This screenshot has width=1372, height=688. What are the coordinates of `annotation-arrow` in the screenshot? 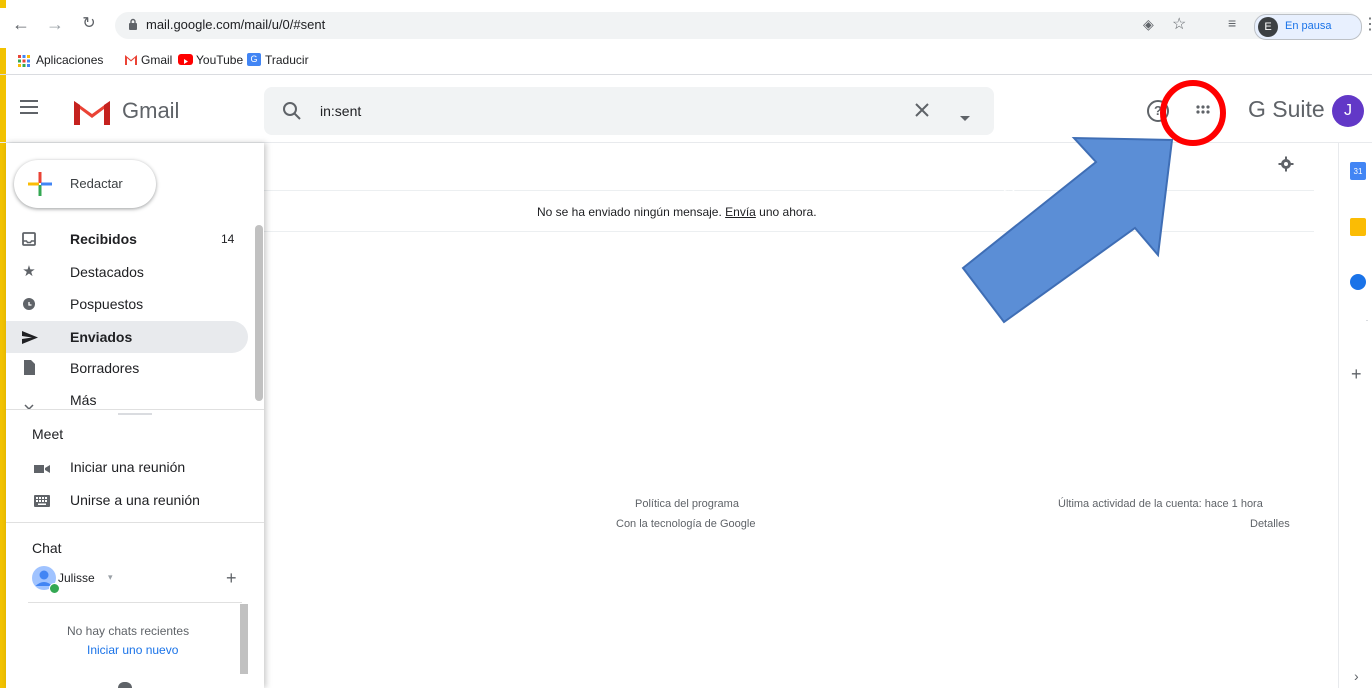 It's located at (1070, 215).